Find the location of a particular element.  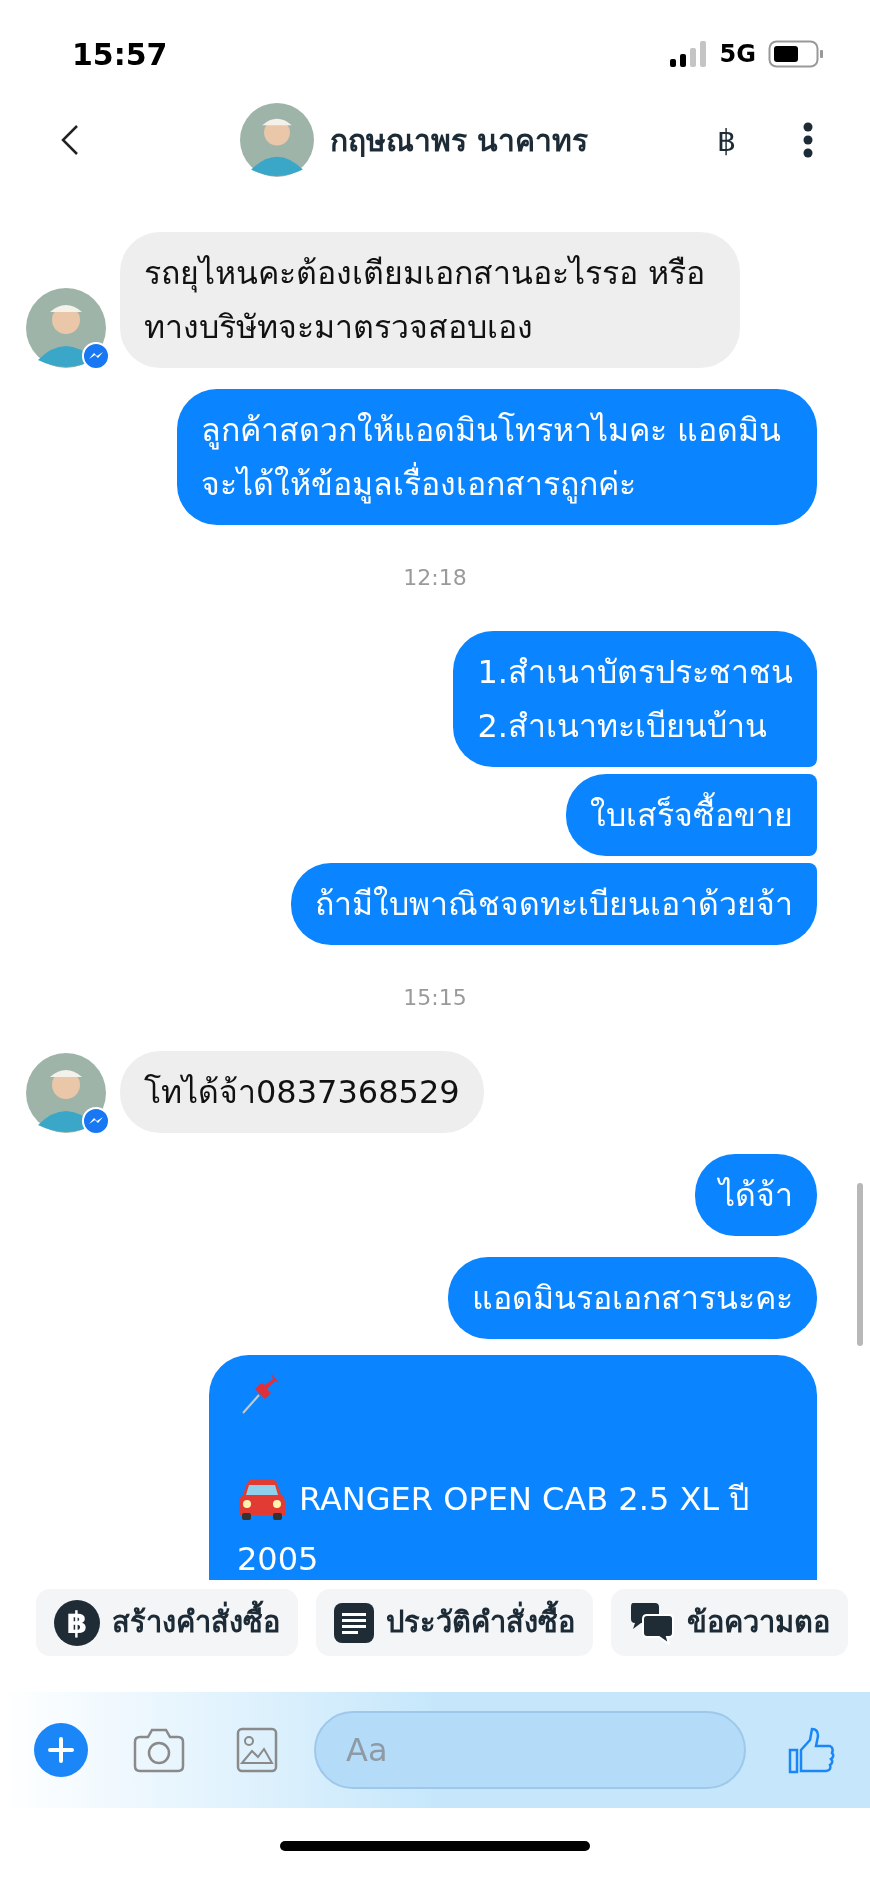

message-bubble: ถ้ามีใบพาณิชจดทะเบียนเอาด้วยจ้า is located at coordinates (554, 904).